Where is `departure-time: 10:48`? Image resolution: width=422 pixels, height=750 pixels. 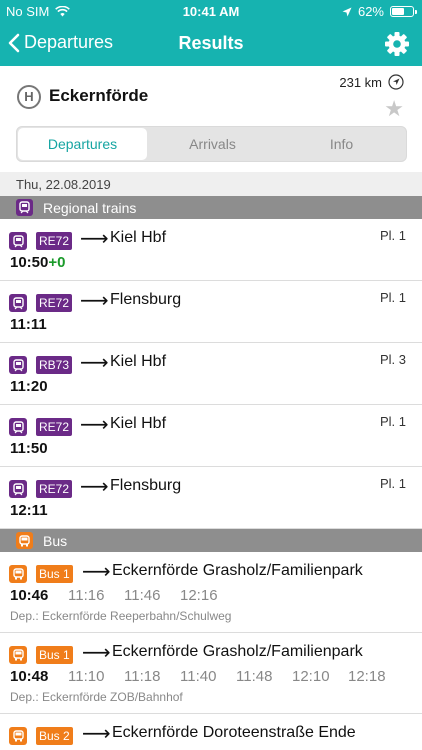
departure-time: 10:48 is located at coordinates (29, 676).